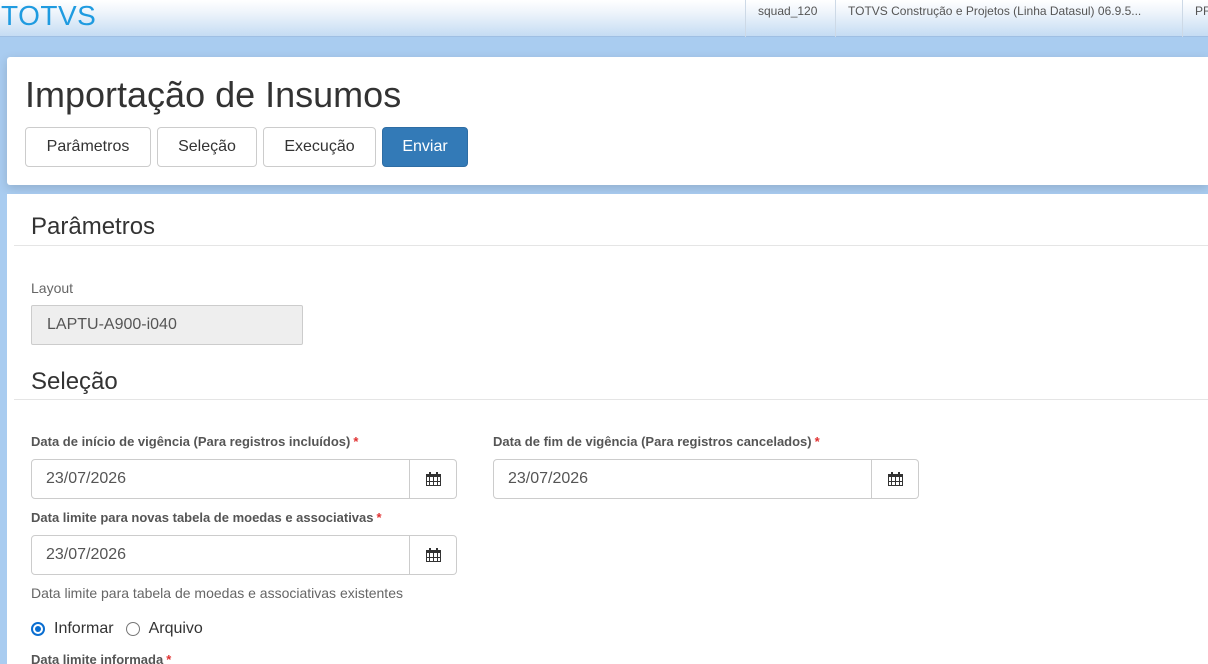  Describe the element at coordinates (425, 147) in the screenshot. I see `enviar-button: Enviar` at that location.